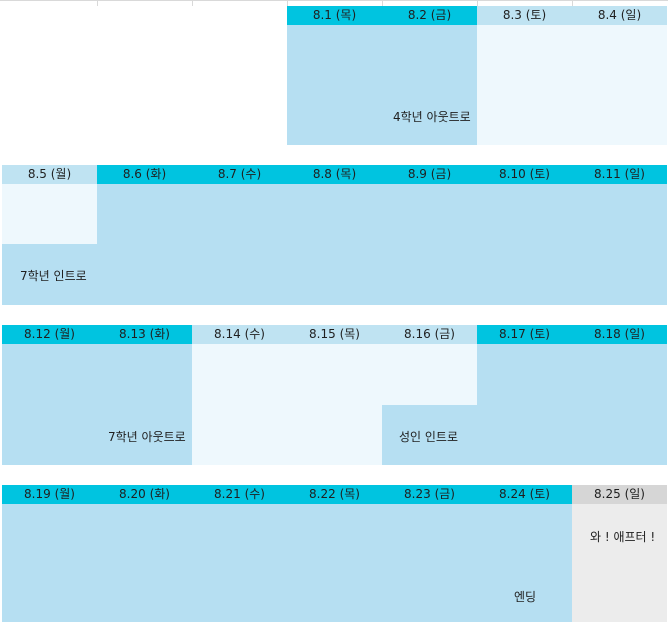 The height and width of the screenshot is (622, 670). Describe the element at coordinates (239, 334) in the screenshot. I see `week3-day-header: 8.14 (수)` at that location.